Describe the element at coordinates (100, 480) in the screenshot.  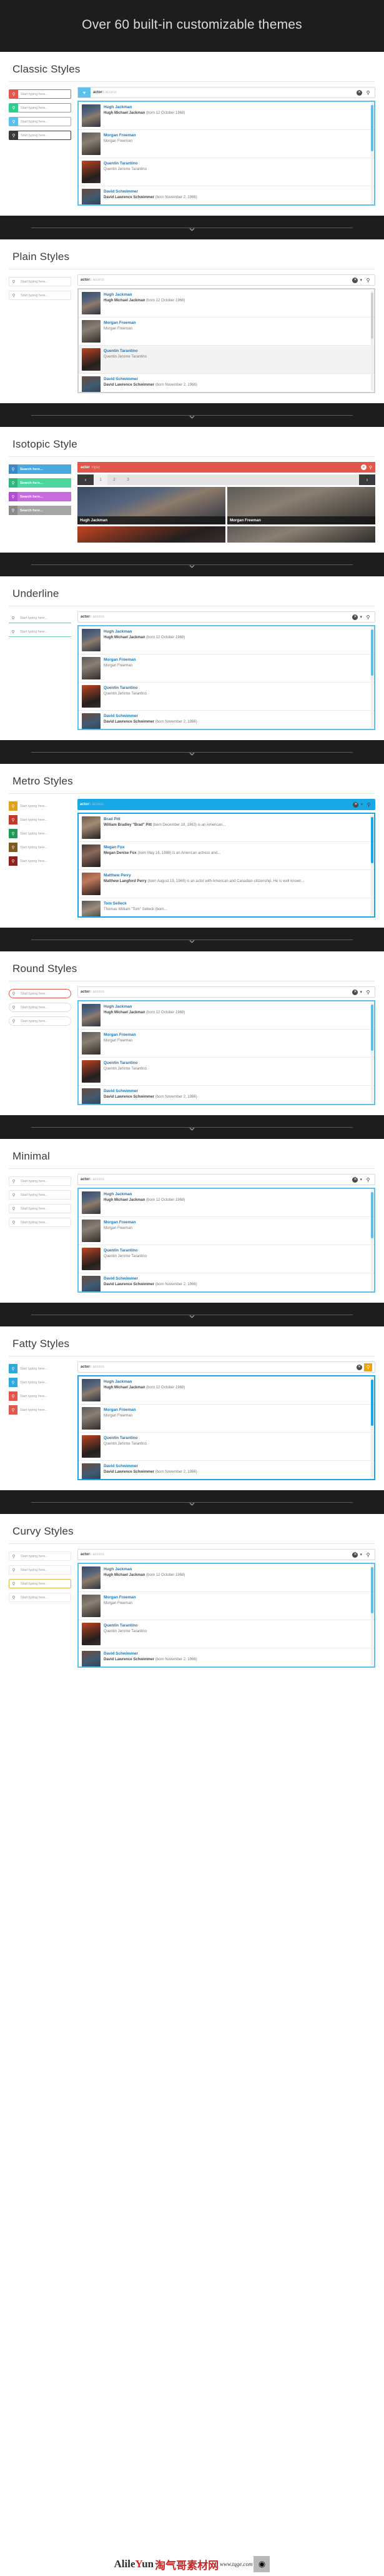
I see `page-number: 1` at that location.